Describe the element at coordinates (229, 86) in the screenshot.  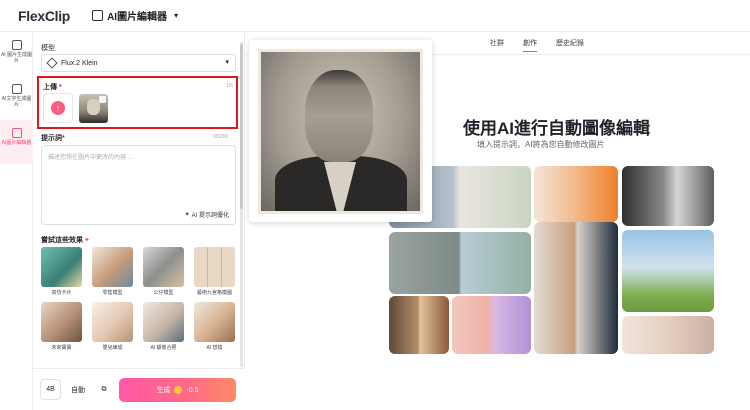
I see `upload-count: 1/5` at that location.